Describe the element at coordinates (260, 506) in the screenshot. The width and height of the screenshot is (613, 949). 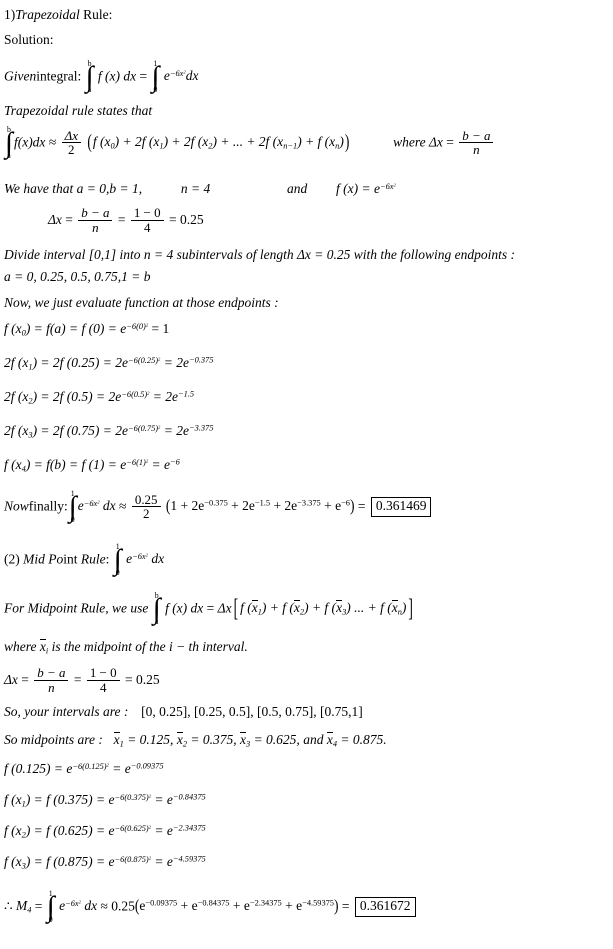
I see `final-sum-terms: 1 + 2e−0.375 + 2e−1.5 + 2e−3.375 + e−6` at that location.